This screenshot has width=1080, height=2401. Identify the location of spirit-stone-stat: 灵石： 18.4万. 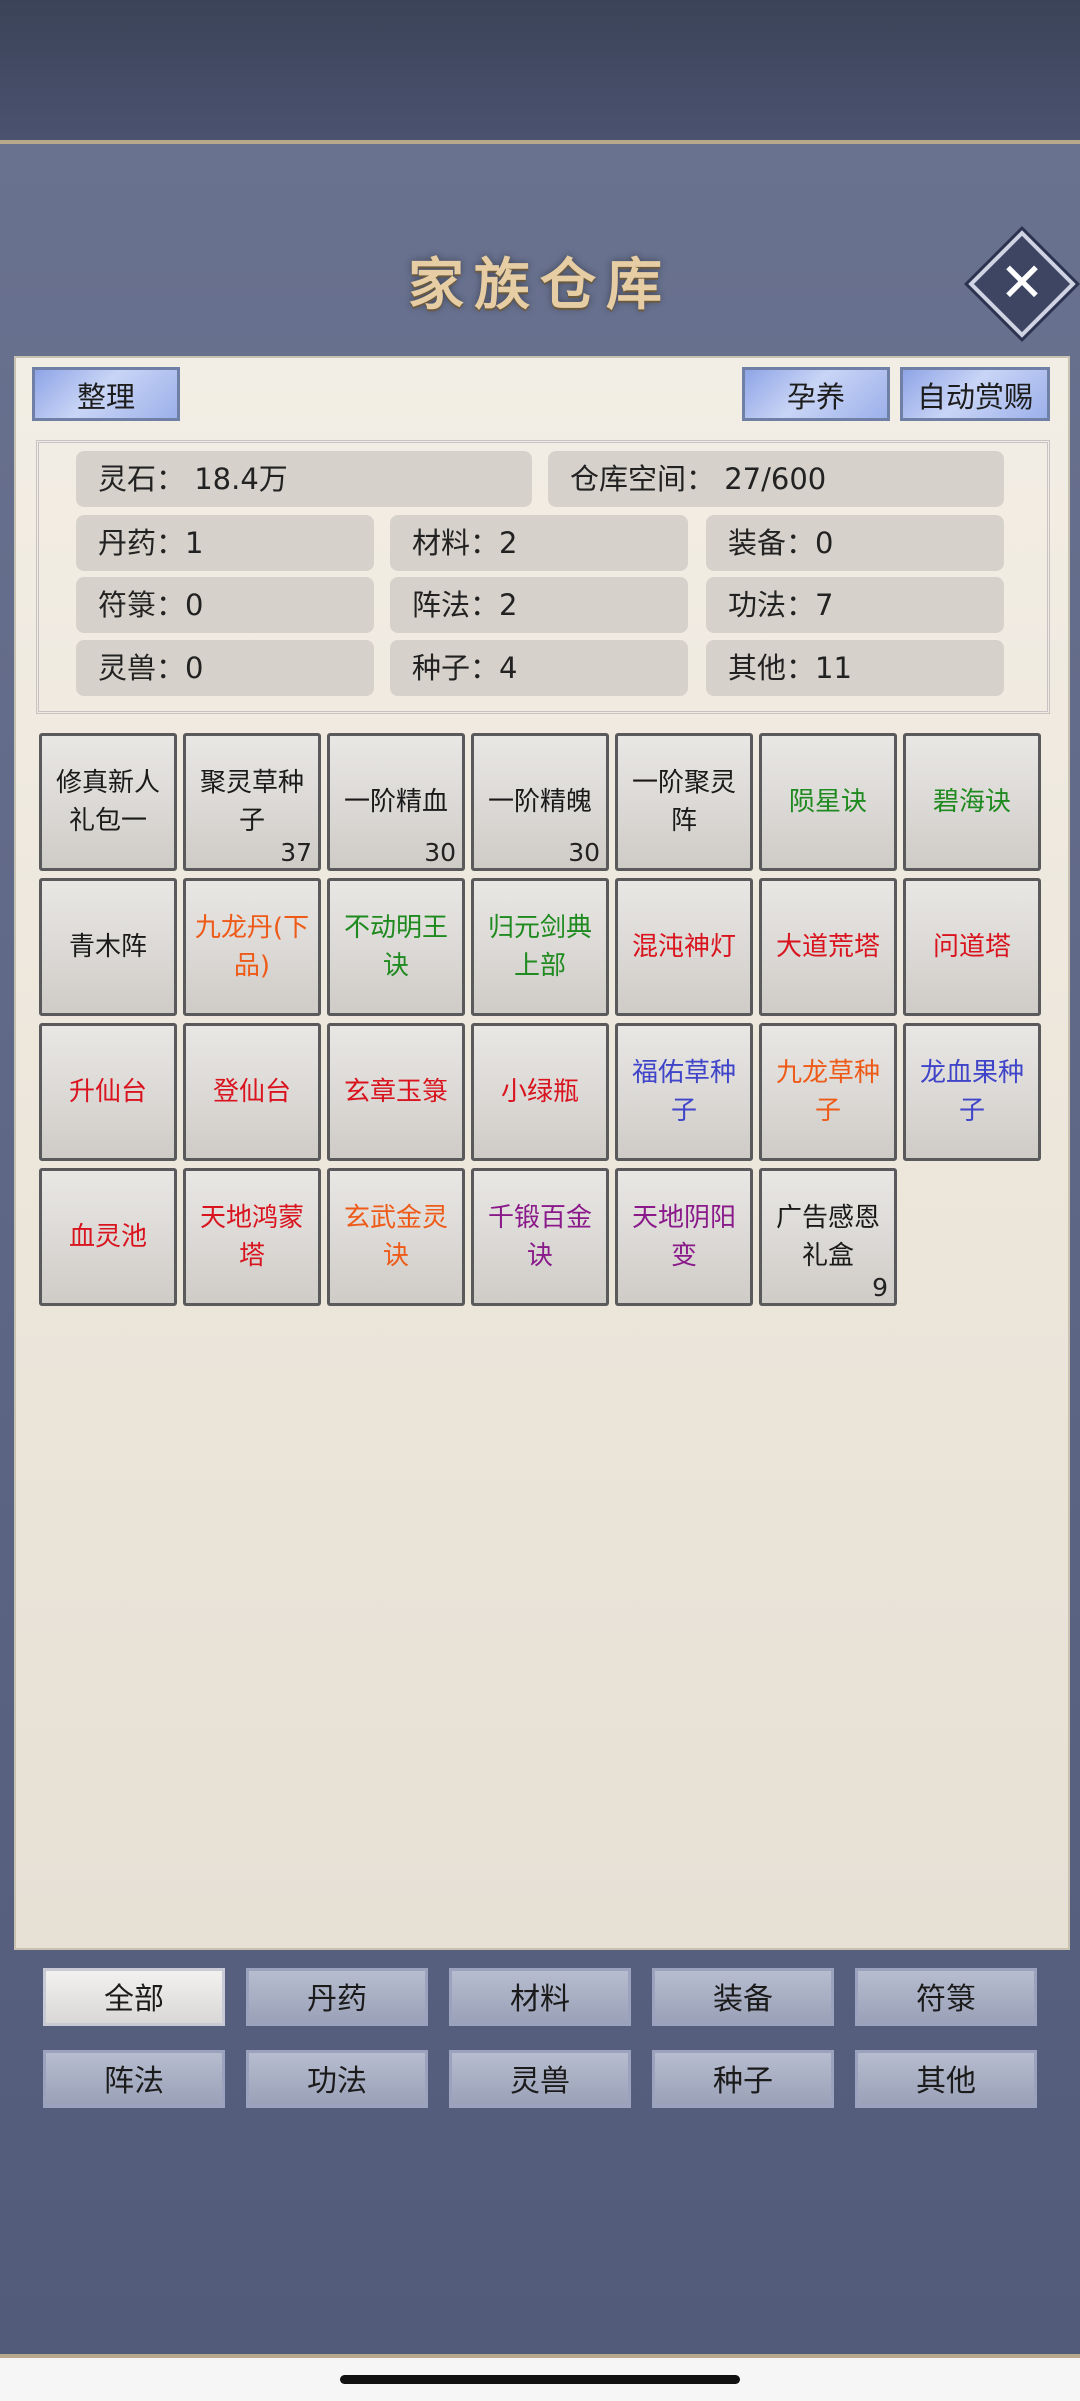
(304, 479).